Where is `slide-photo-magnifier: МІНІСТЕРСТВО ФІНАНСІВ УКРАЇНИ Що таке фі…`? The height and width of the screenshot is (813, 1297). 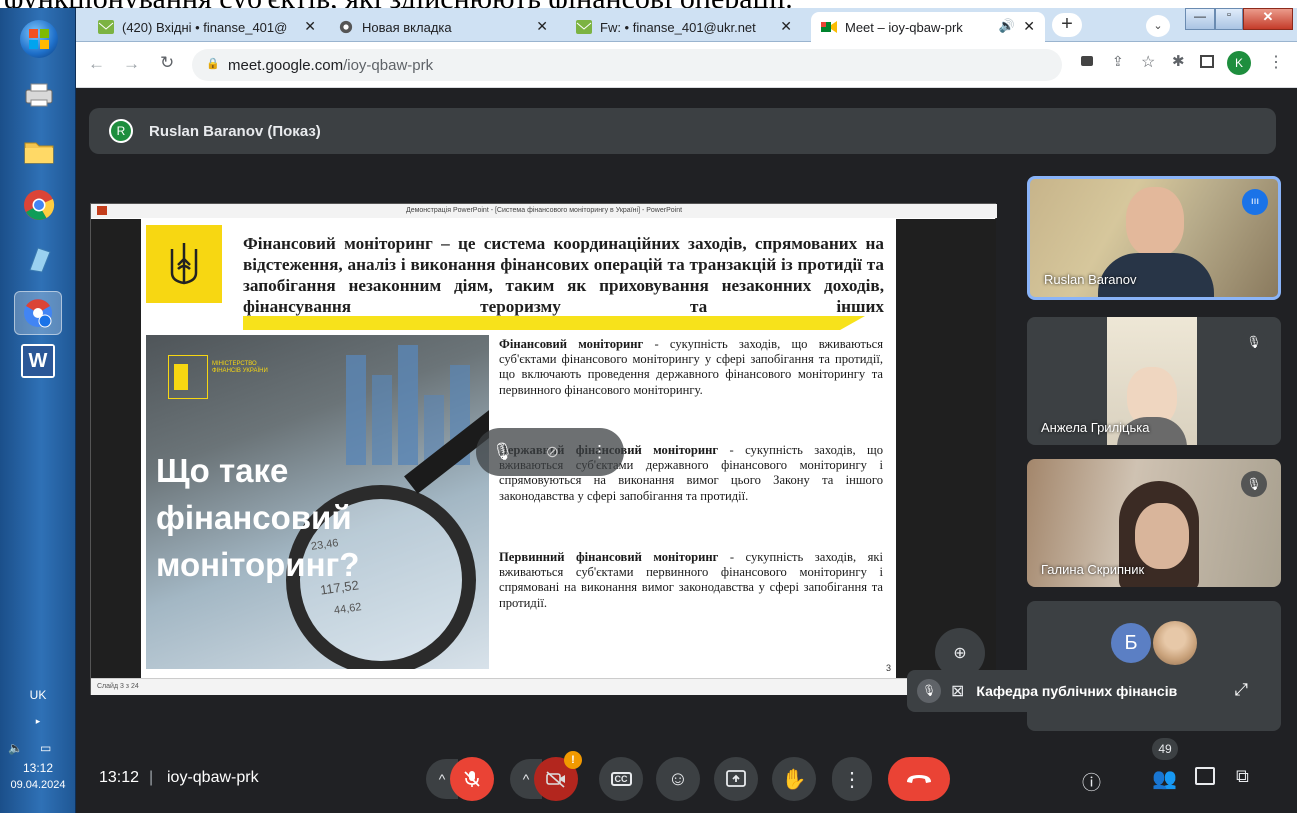
slide-photo-magnifier: МІНІСТЕРСТВО ФІНАНСІВ УКРАЇНИ Що таке фі… is located at coordinates (317, 502).